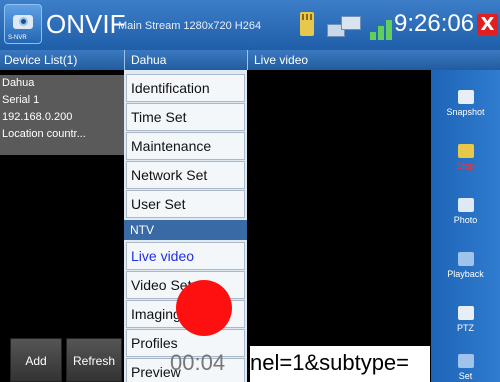 This screenshot has width=500, height=382. What do you see at coordinates (37, 117) in the screenshot?
I see `device-ip: 192.168.0.200` at bounding box center [37, 117].